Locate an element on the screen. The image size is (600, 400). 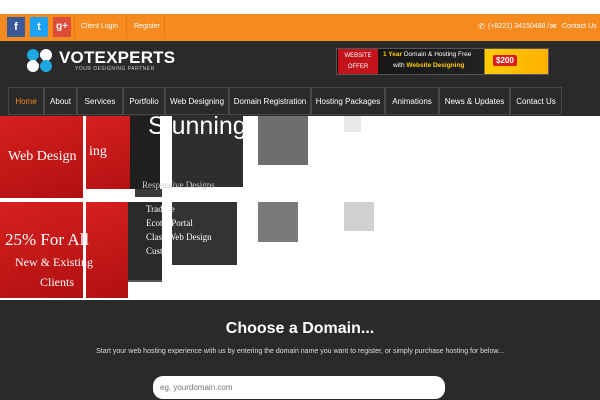
offer-badge-line1: WEBSITE is located at coordinates (358, 56).